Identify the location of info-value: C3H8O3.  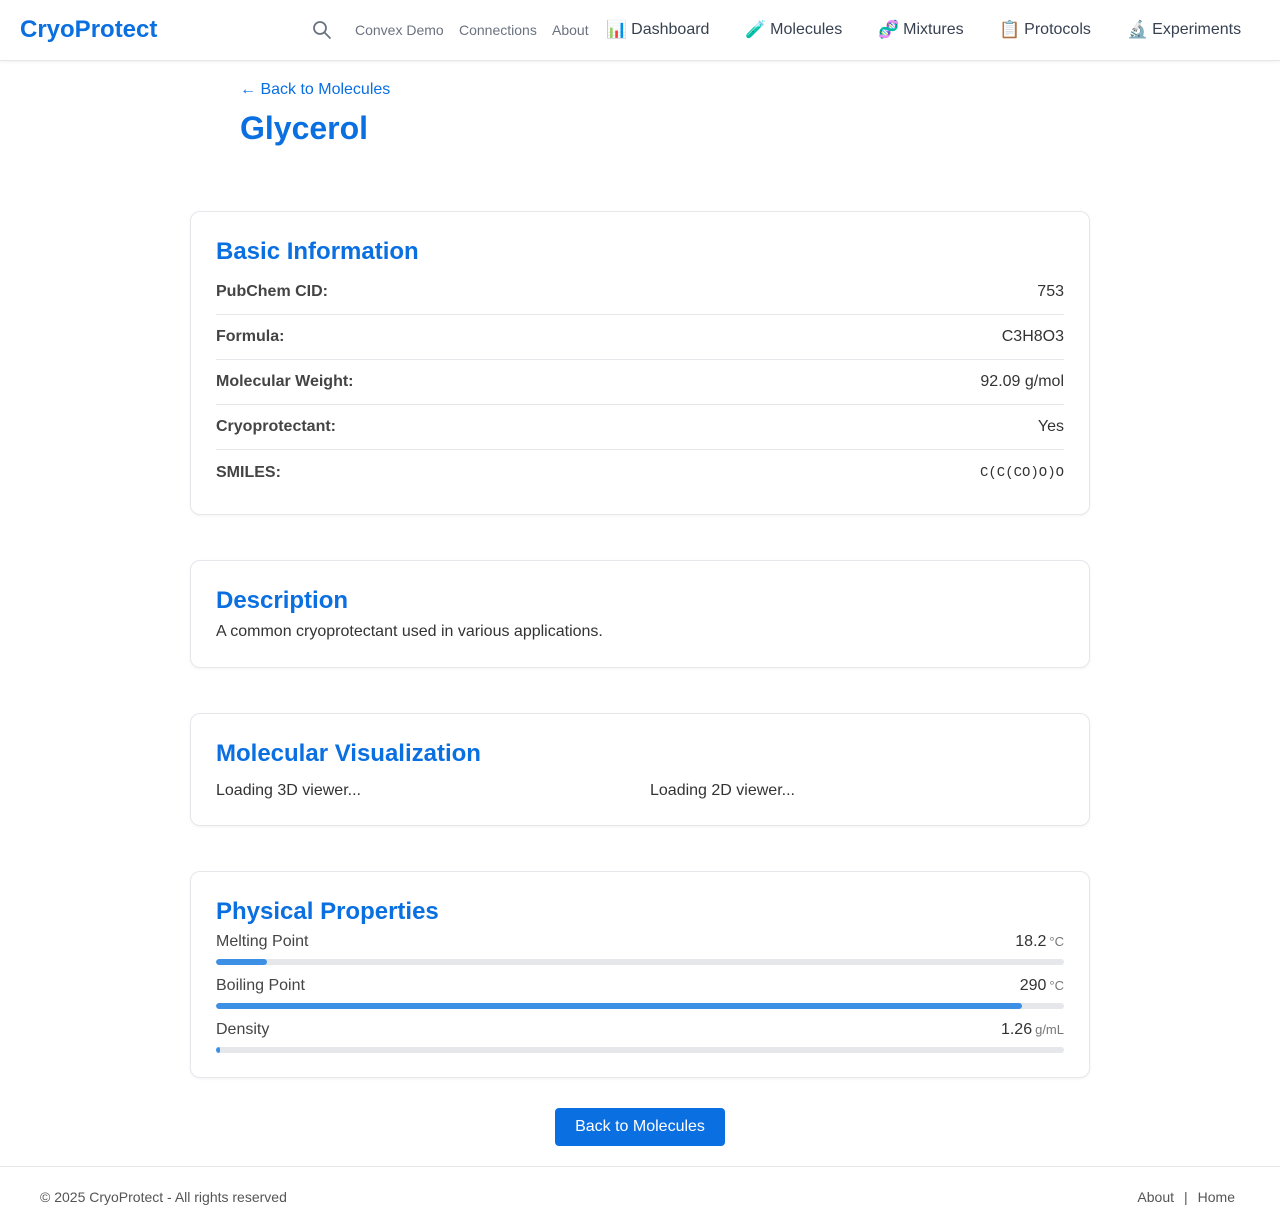
(1032, 336).